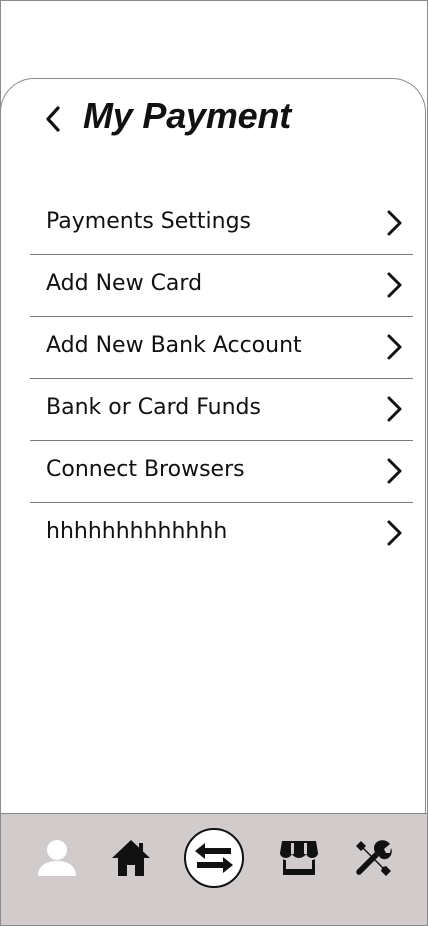 The height and width of the screenshot is (926, 428). I want to click on tab-home, so click(131, 858).